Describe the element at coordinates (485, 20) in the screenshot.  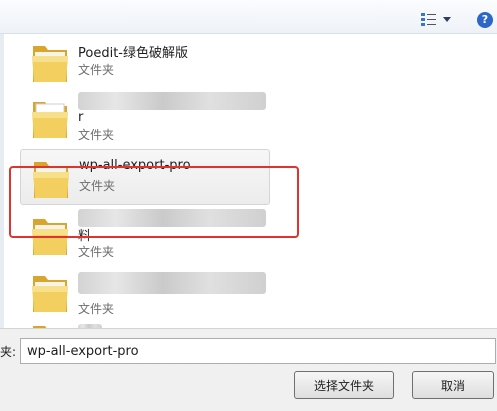
I see `help-icon: ?` at that location.